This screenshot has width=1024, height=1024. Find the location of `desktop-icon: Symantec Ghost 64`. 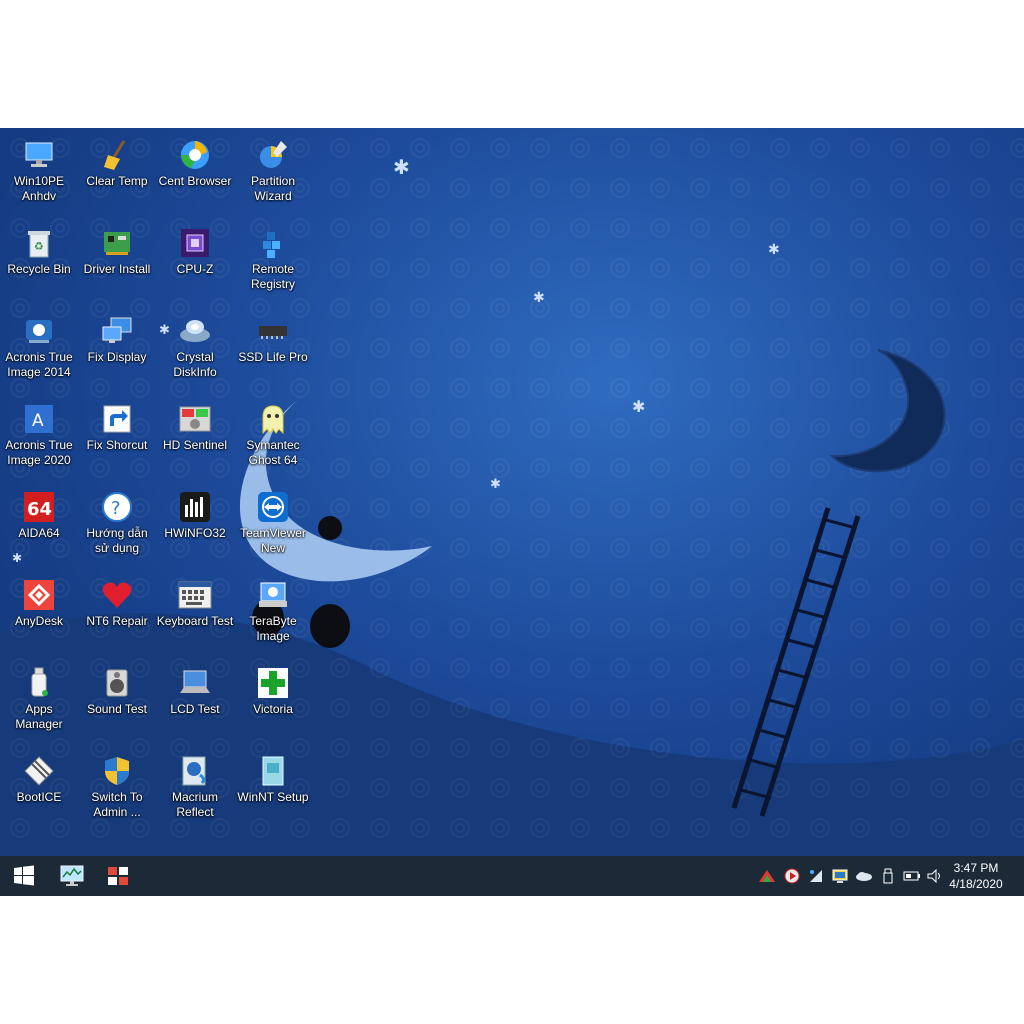

desktop-icon: Symantec Ghost 64 is located at coordinates (273, 439).